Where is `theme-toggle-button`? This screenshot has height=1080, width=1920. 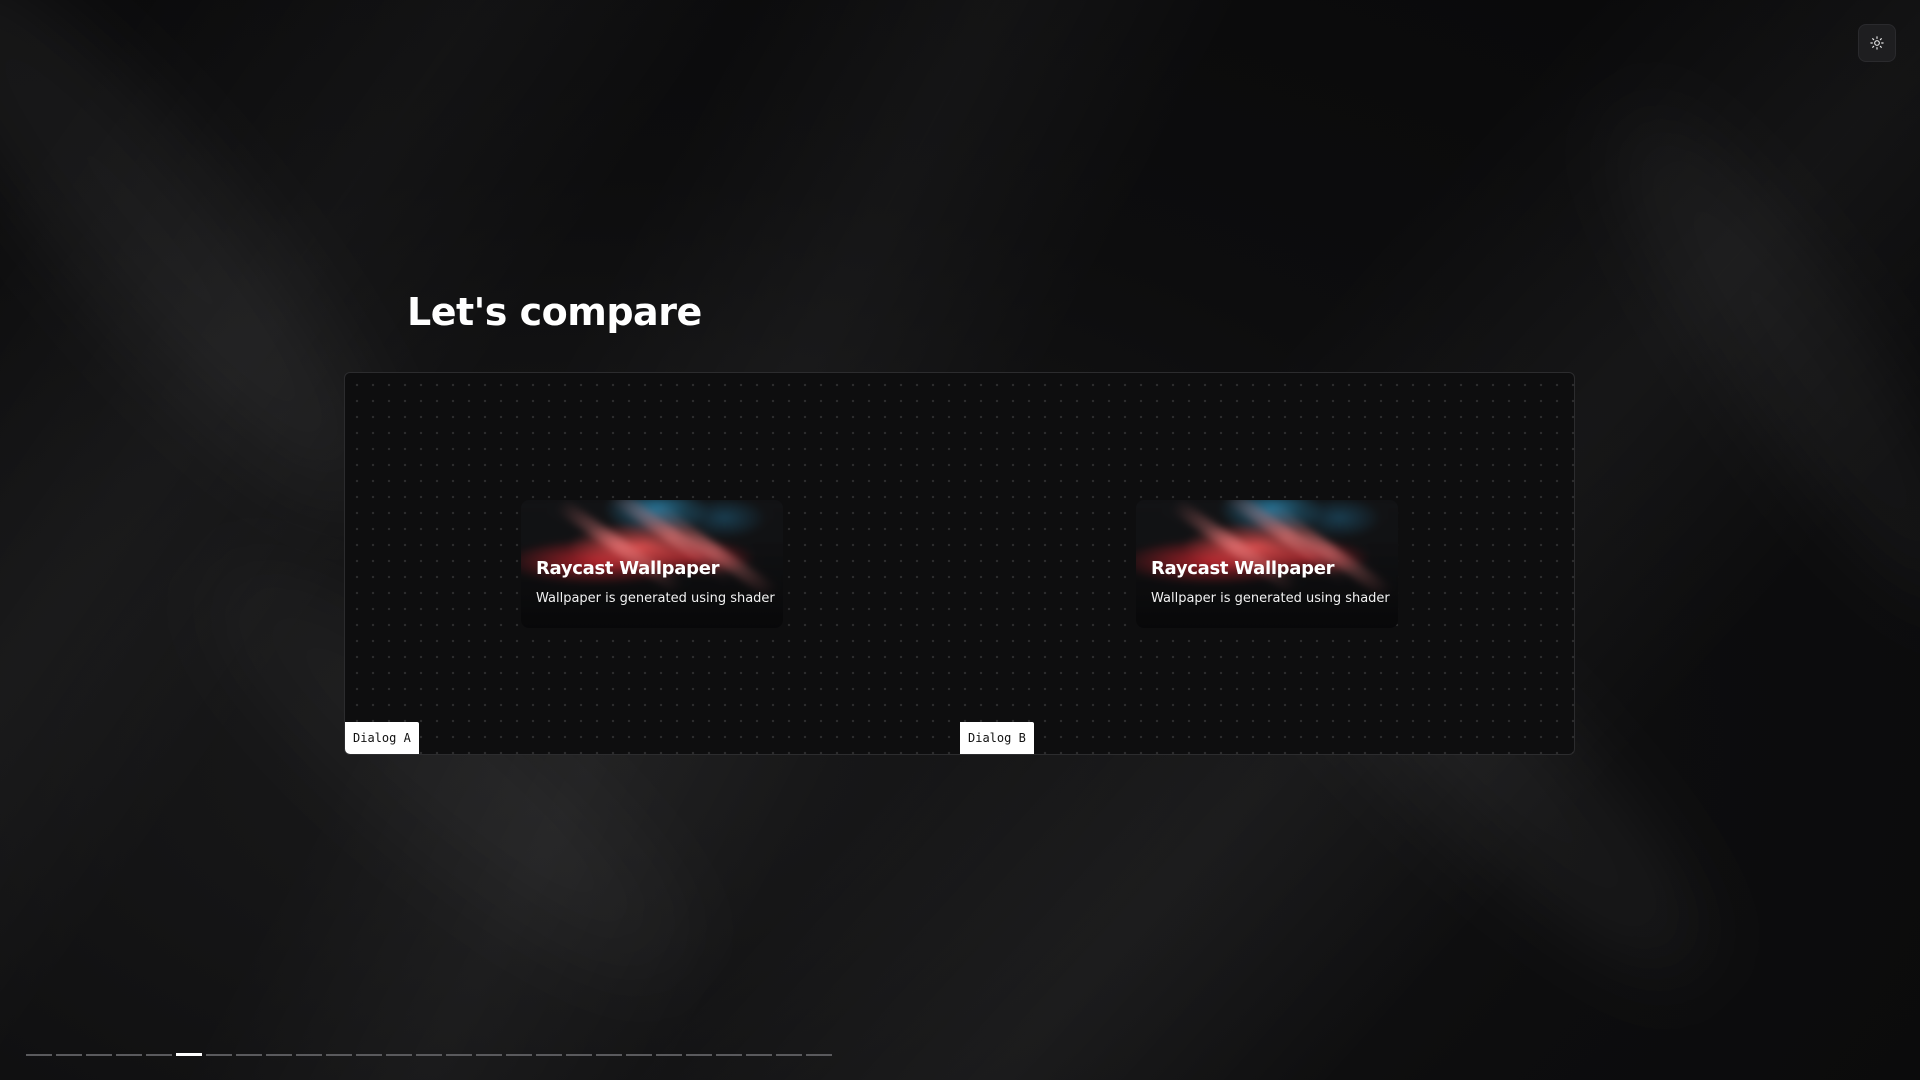 theme-toggle-button is located at coordinates (1877, 43).